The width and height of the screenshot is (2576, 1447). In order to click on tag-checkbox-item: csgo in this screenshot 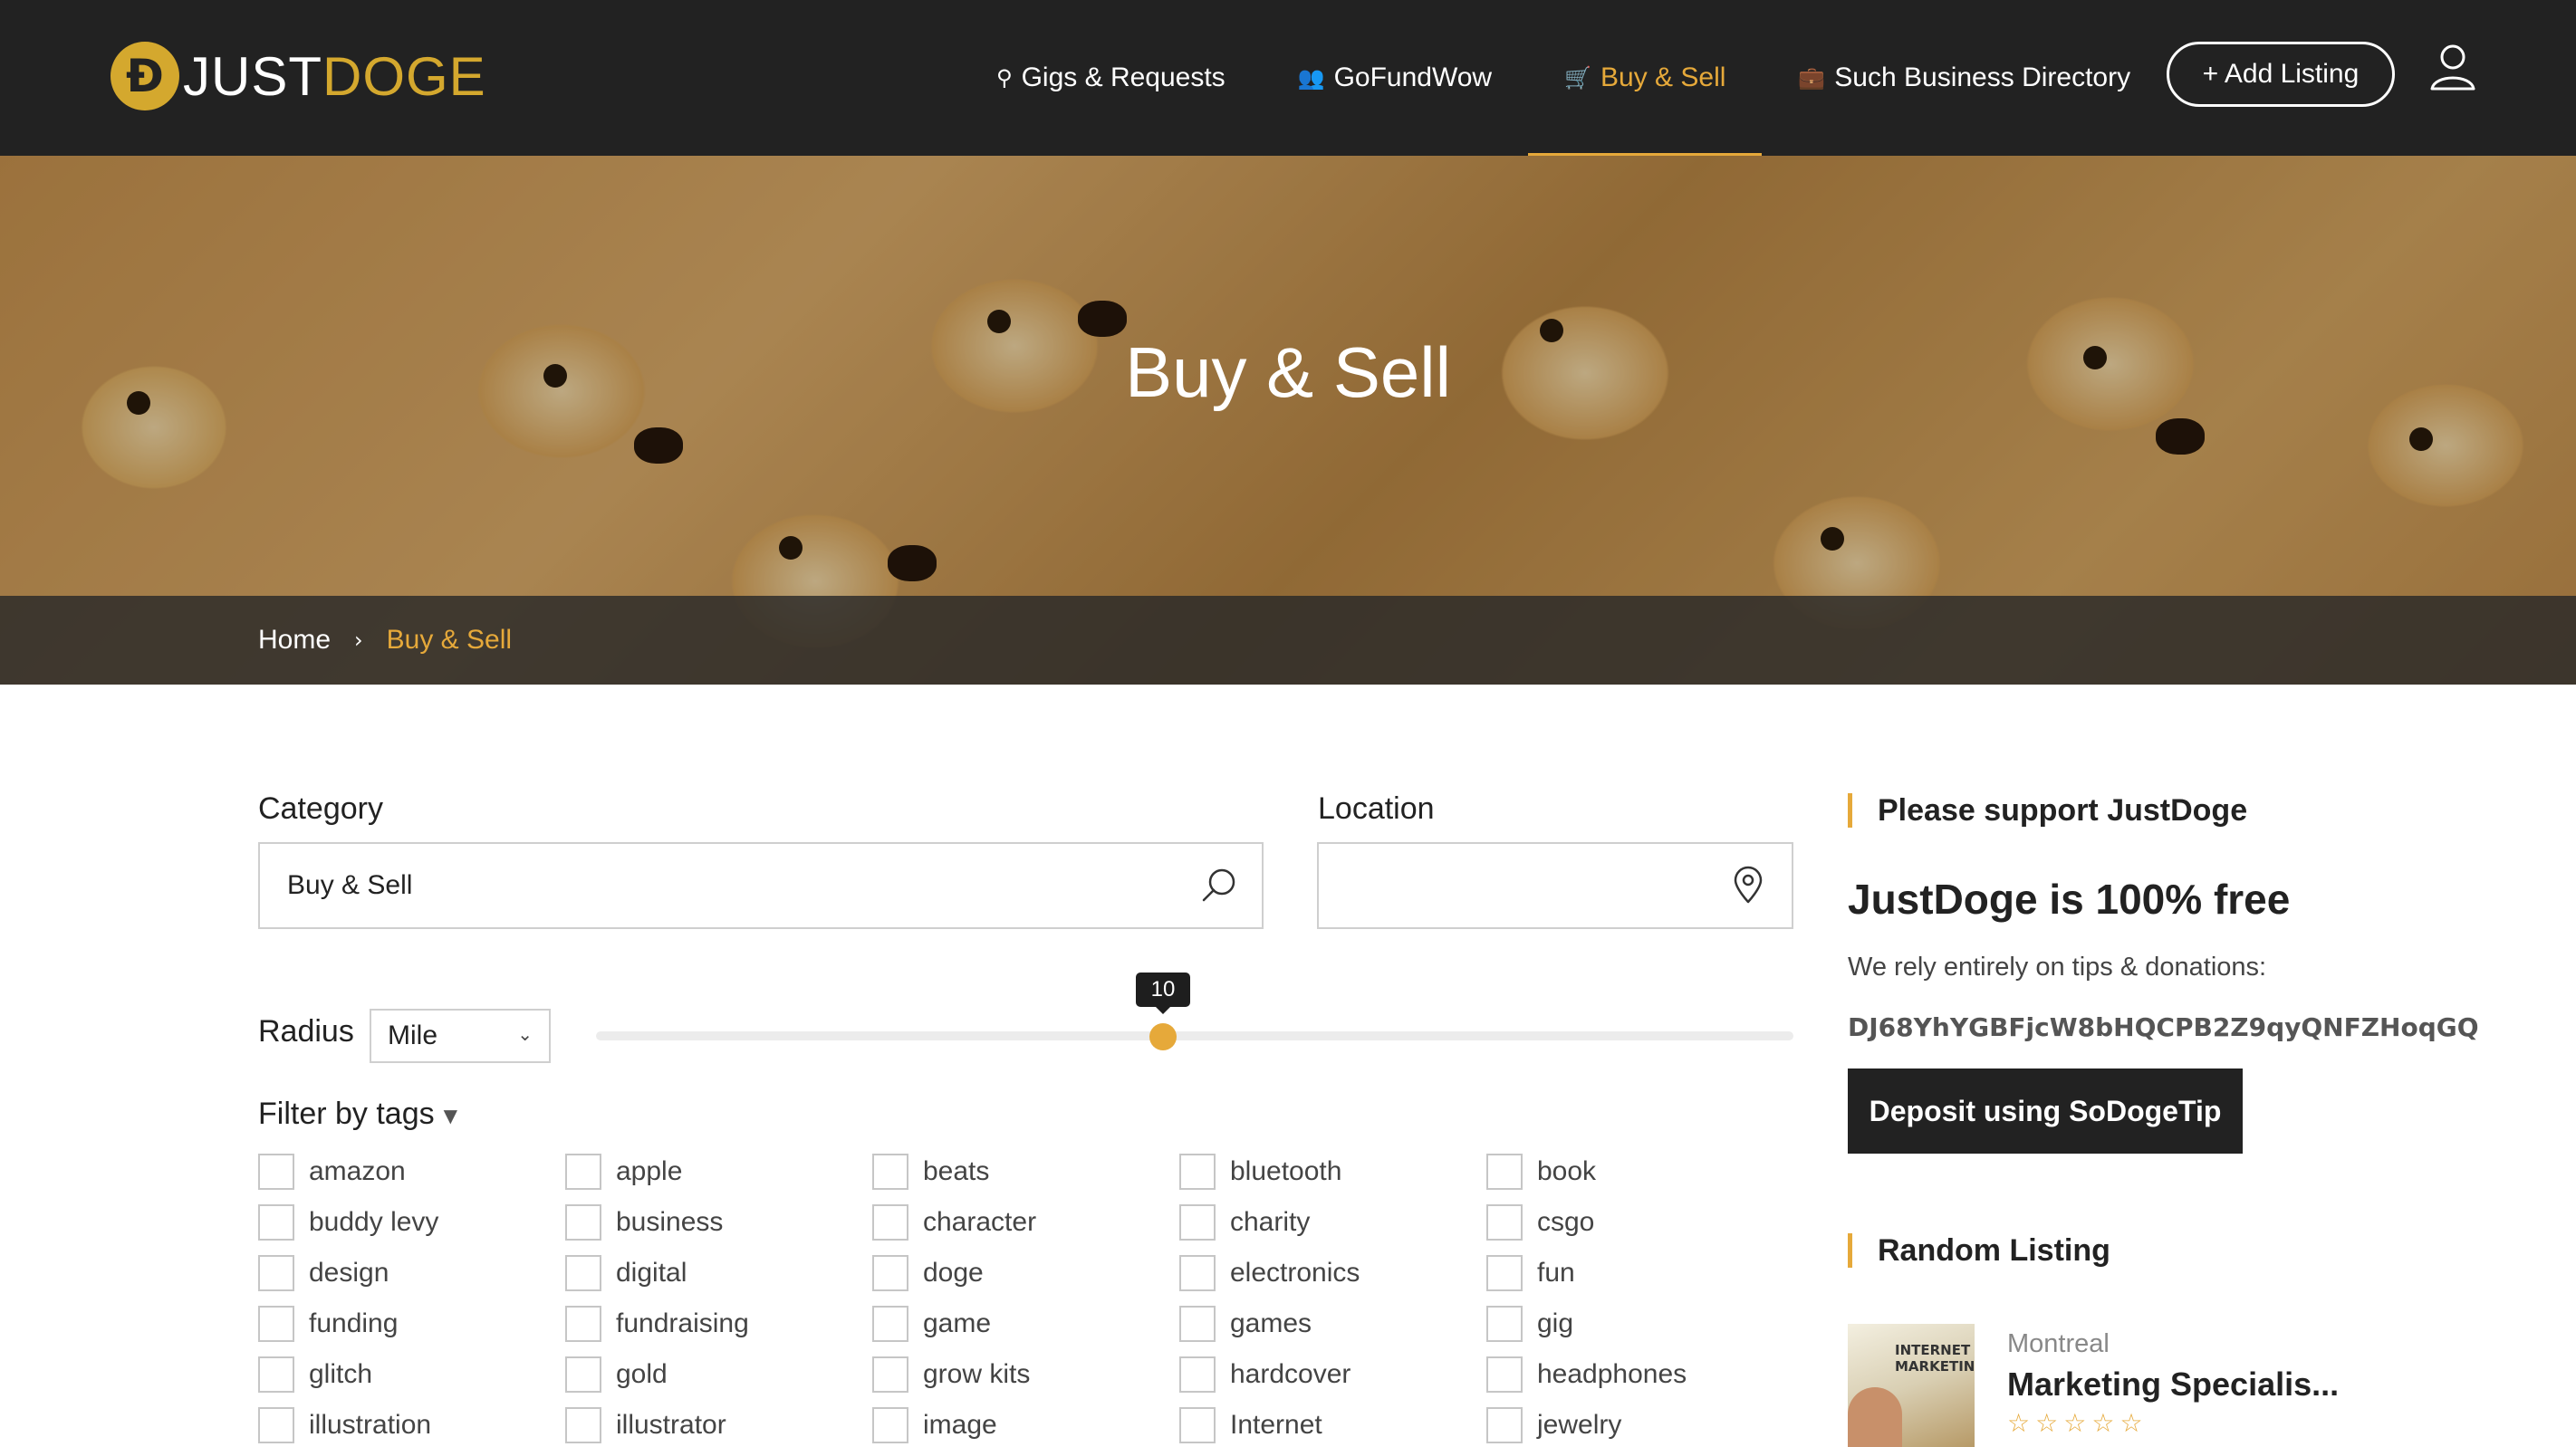, I will do `click(1540, 1222)`.